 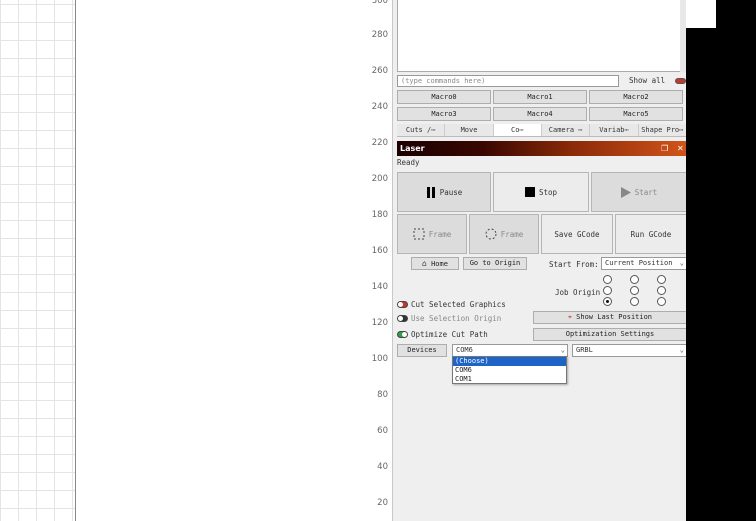 I want to click on ruler-tick: 80, so click(x=382, y=395).